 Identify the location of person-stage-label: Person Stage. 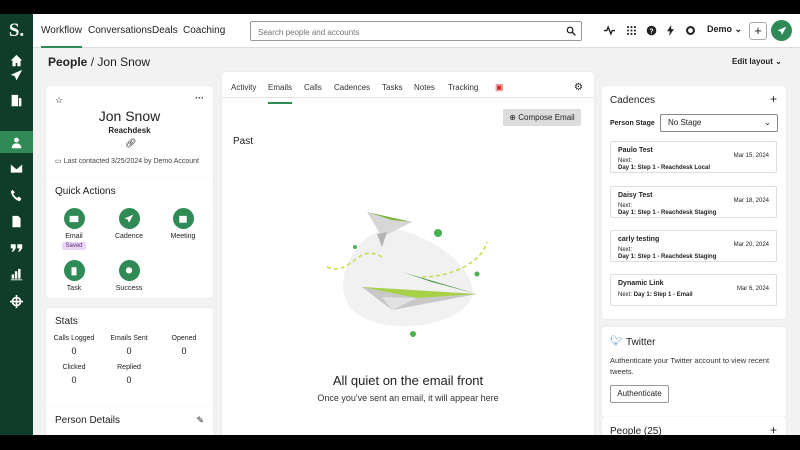
(632, 123).